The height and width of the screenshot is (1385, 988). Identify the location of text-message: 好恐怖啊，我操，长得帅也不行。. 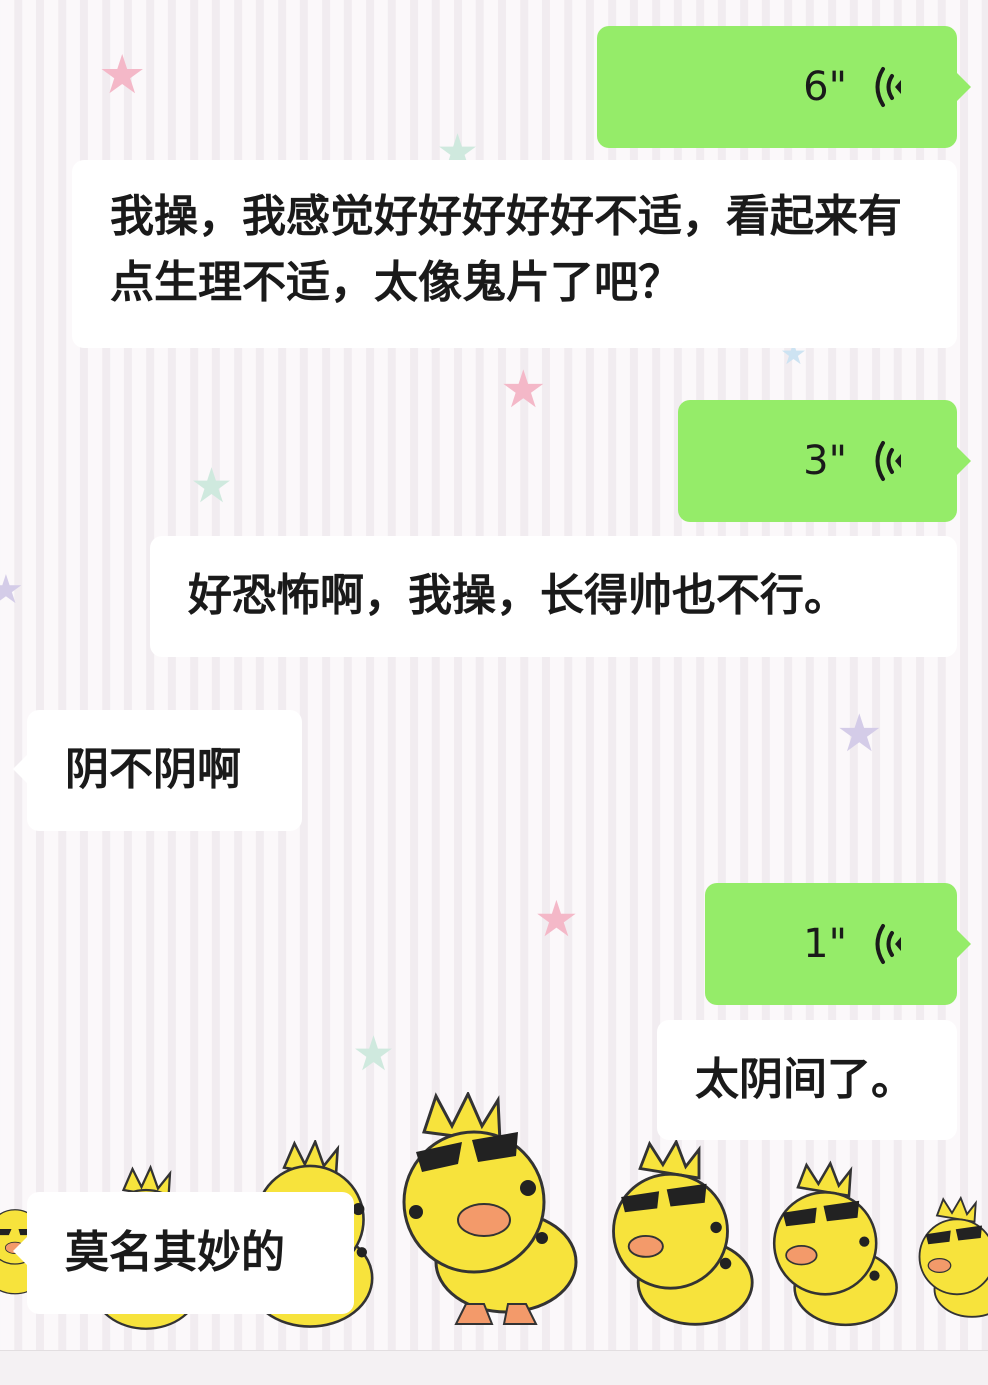
(553, 596).